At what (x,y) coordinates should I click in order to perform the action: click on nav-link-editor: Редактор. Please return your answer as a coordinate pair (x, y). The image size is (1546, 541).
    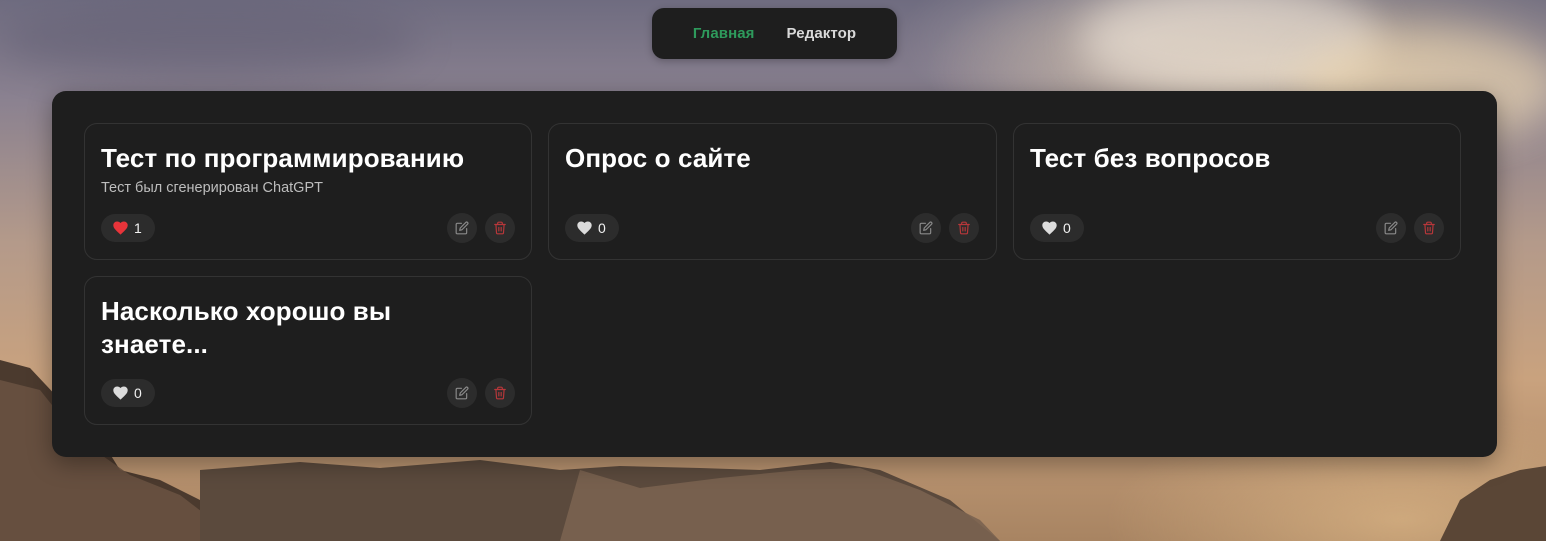
    Looking at the image, I should click on (822, 33).